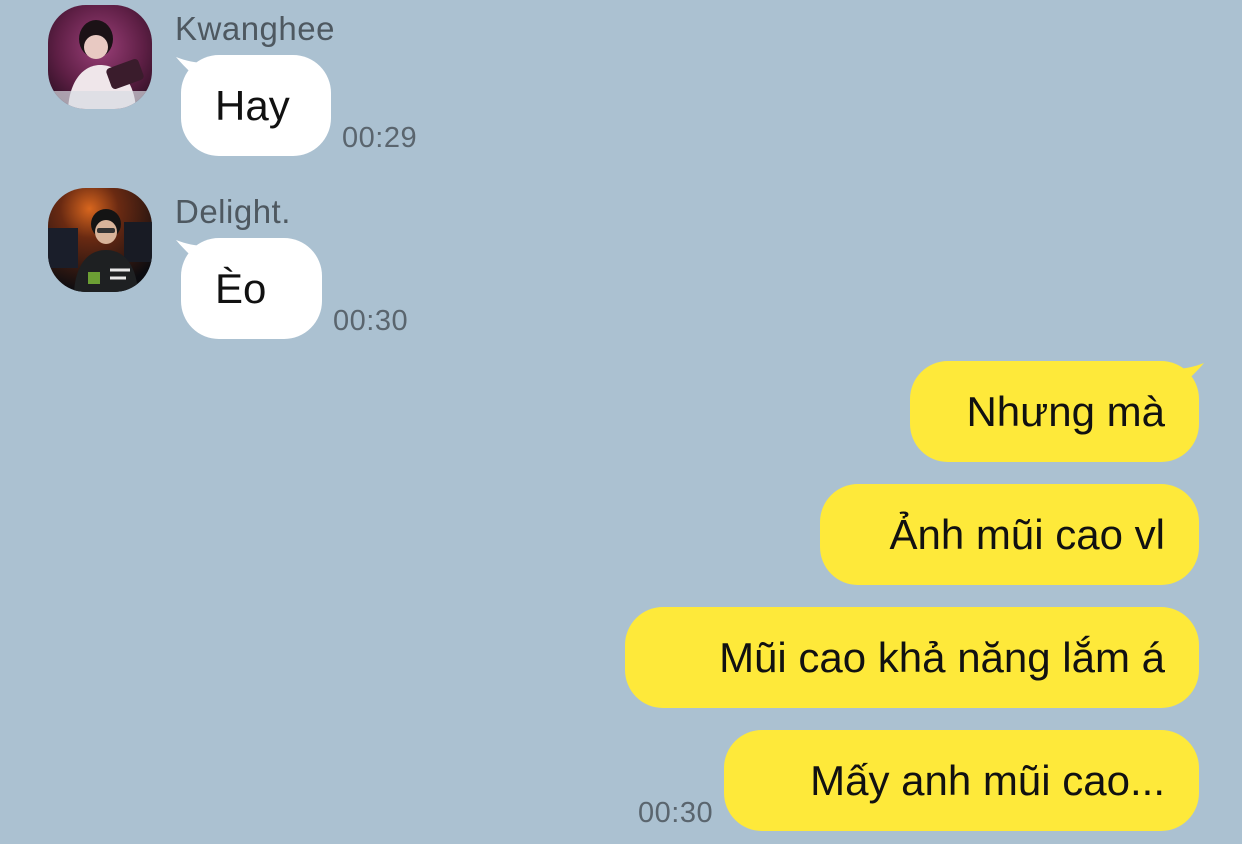  What do you see at coordinates (233, 211) in the screenshot?
I see `sender-name: Delight.` at bounding box center [233, 211].